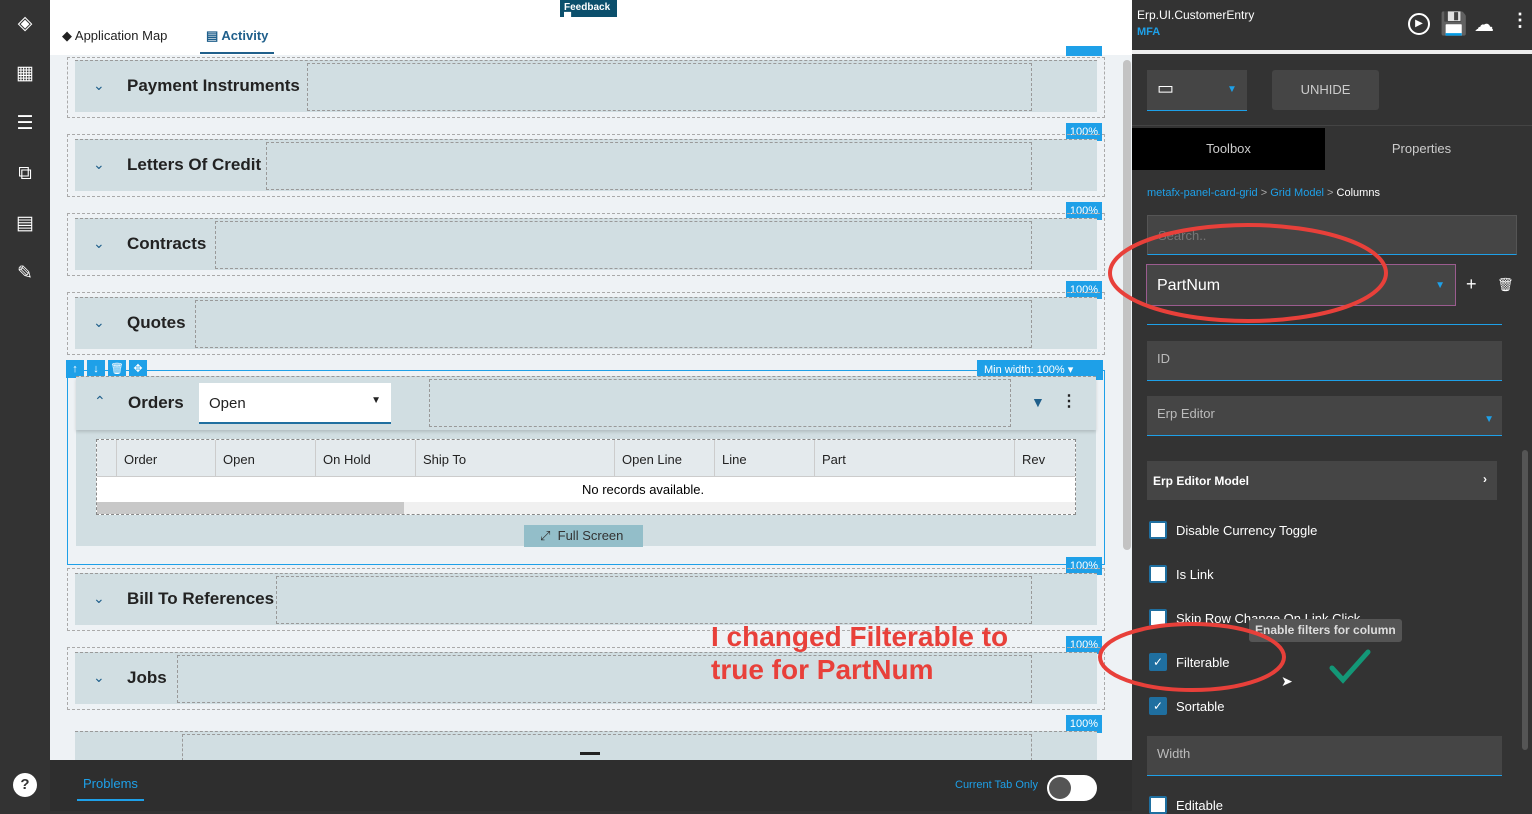  Describe the element at coordinates (156, 322) in the screenshot. I see `panel-title: Quotes` at that location.